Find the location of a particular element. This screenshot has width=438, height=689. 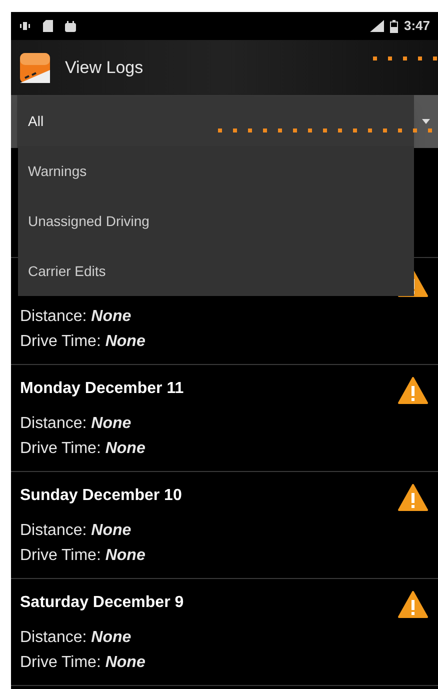

callout-dotted-line is located at coordinates (404, 58).